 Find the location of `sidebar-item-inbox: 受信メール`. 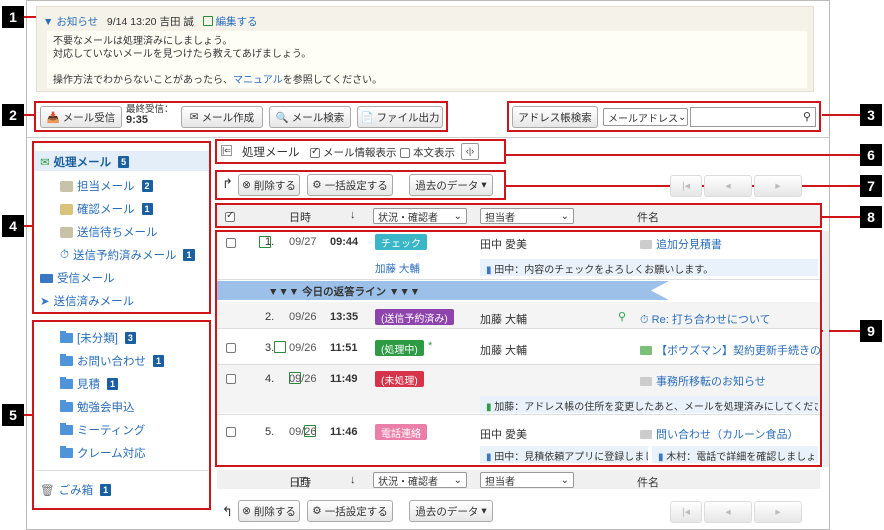

sidebar-item-inbox: 受信メール is located at coordinates (77, 278).